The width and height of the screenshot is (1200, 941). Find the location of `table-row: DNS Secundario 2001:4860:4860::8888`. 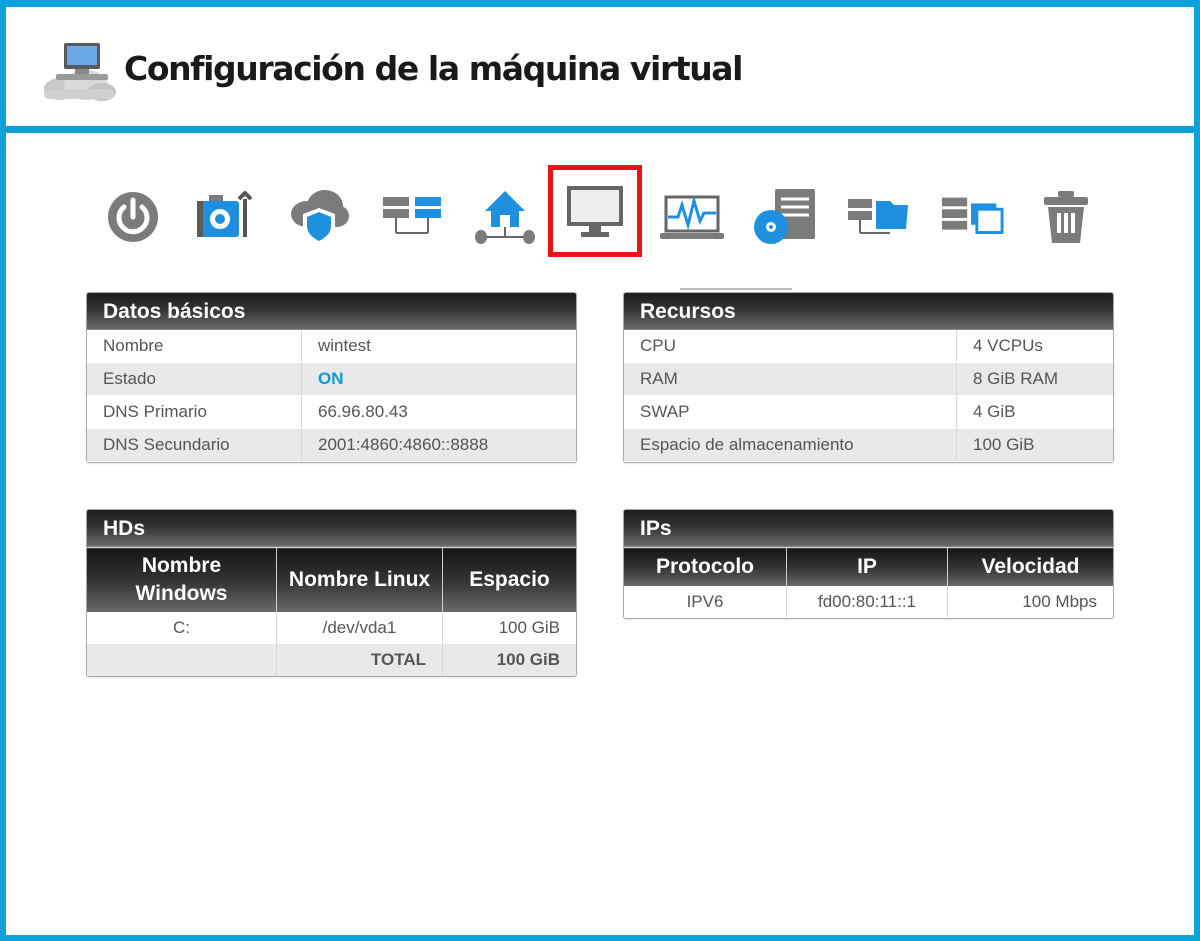

table-row: DNS Secundario 2001:4860:4860::8888 is located at coordinates (331, 445).